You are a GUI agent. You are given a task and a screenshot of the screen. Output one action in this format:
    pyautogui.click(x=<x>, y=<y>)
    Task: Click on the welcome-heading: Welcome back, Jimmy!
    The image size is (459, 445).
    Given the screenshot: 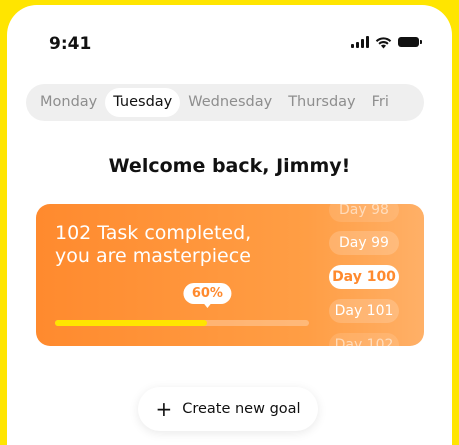 What is the action you would take?
    pyautogui.click(x=229, y=166)
    